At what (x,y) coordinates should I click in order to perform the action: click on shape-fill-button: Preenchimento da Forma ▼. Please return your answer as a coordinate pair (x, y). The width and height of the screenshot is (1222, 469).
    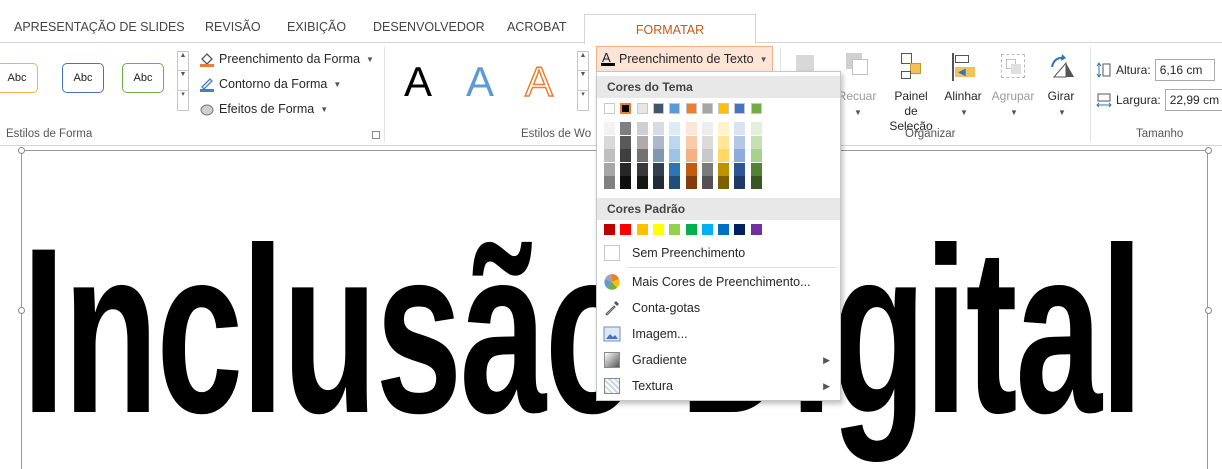
    Looking at the image, I should click on (286, 59).